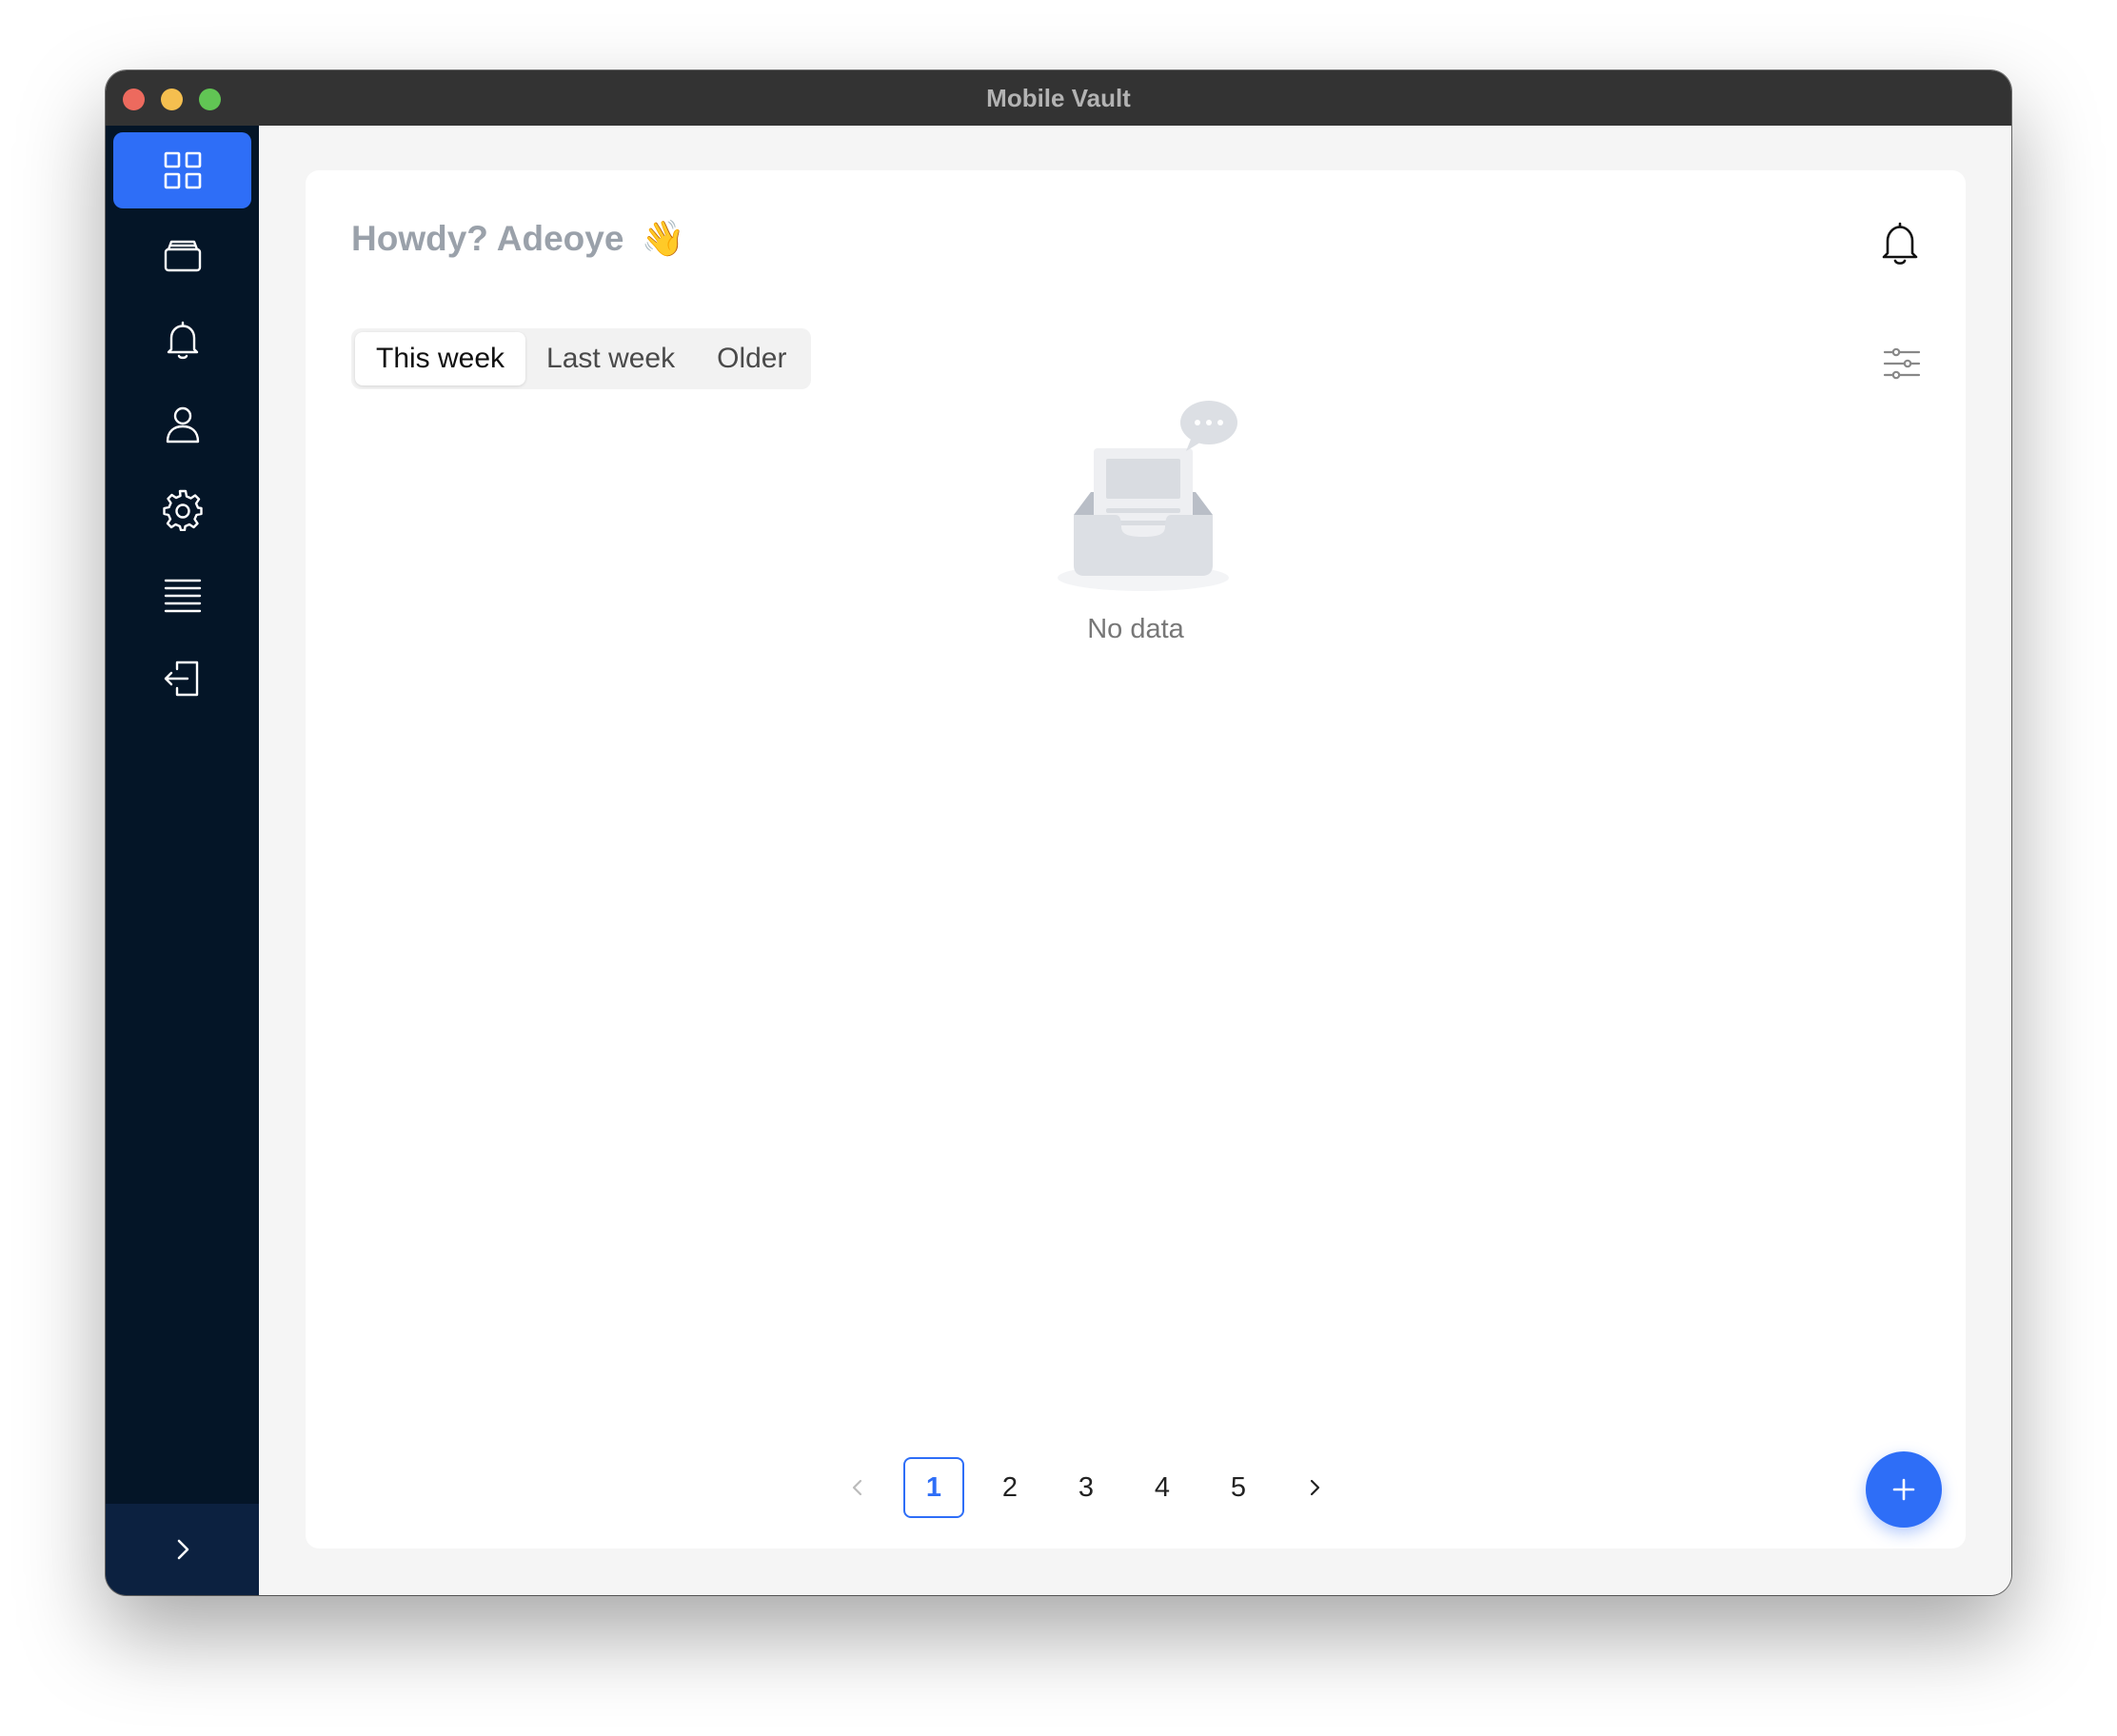 Image resolution: width=2117 pixels, height=1736 pixels. I want to click on page-3-button: 3, so click(1087, 1487).